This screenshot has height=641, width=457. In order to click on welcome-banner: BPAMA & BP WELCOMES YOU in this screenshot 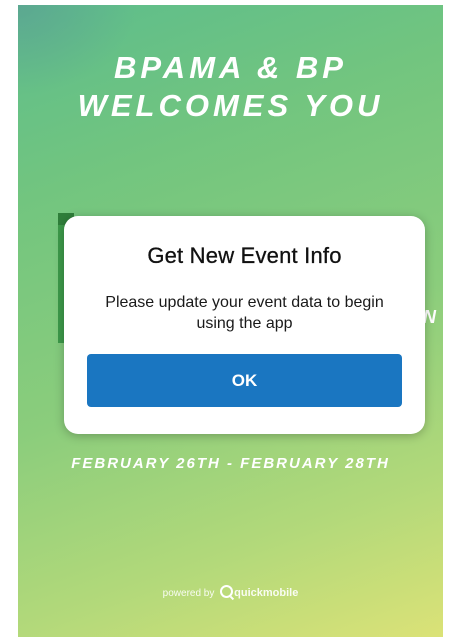, I will do `click(230, 87)`.